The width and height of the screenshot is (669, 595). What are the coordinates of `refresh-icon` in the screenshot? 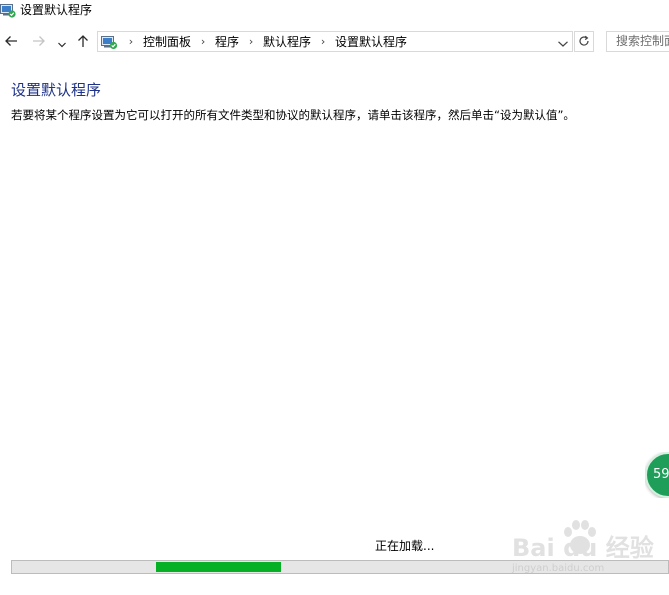 It's located at (584, 41).